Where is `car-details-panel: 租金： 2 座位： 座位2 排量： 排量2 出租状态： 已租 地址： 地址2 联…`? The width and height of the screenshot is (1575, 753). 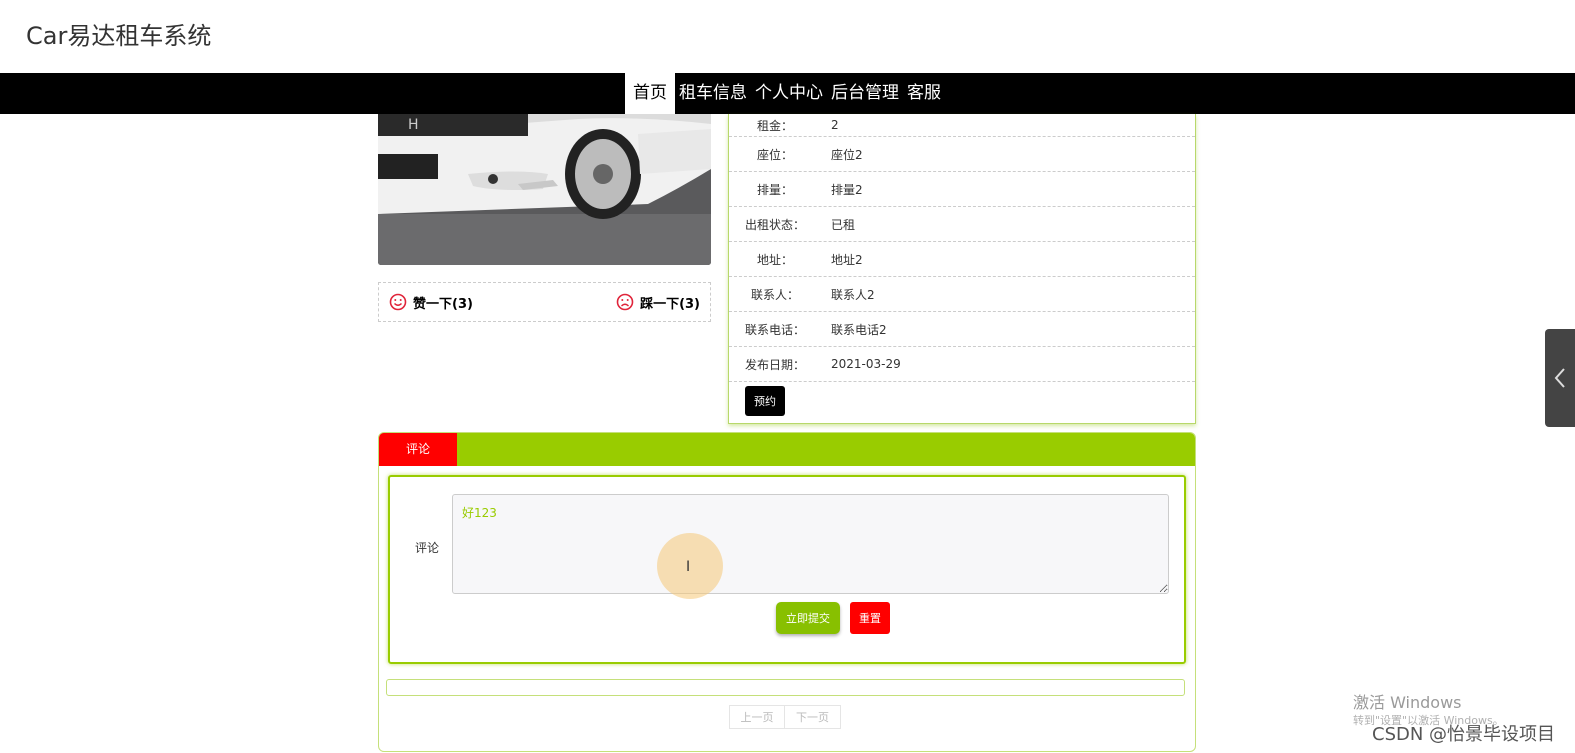
car-details-panel: 租金： 2 座位： 座位2 排量： 排量2 出租状态： 已租 地址： 地址2 联… is located at coordinates (962, 269).